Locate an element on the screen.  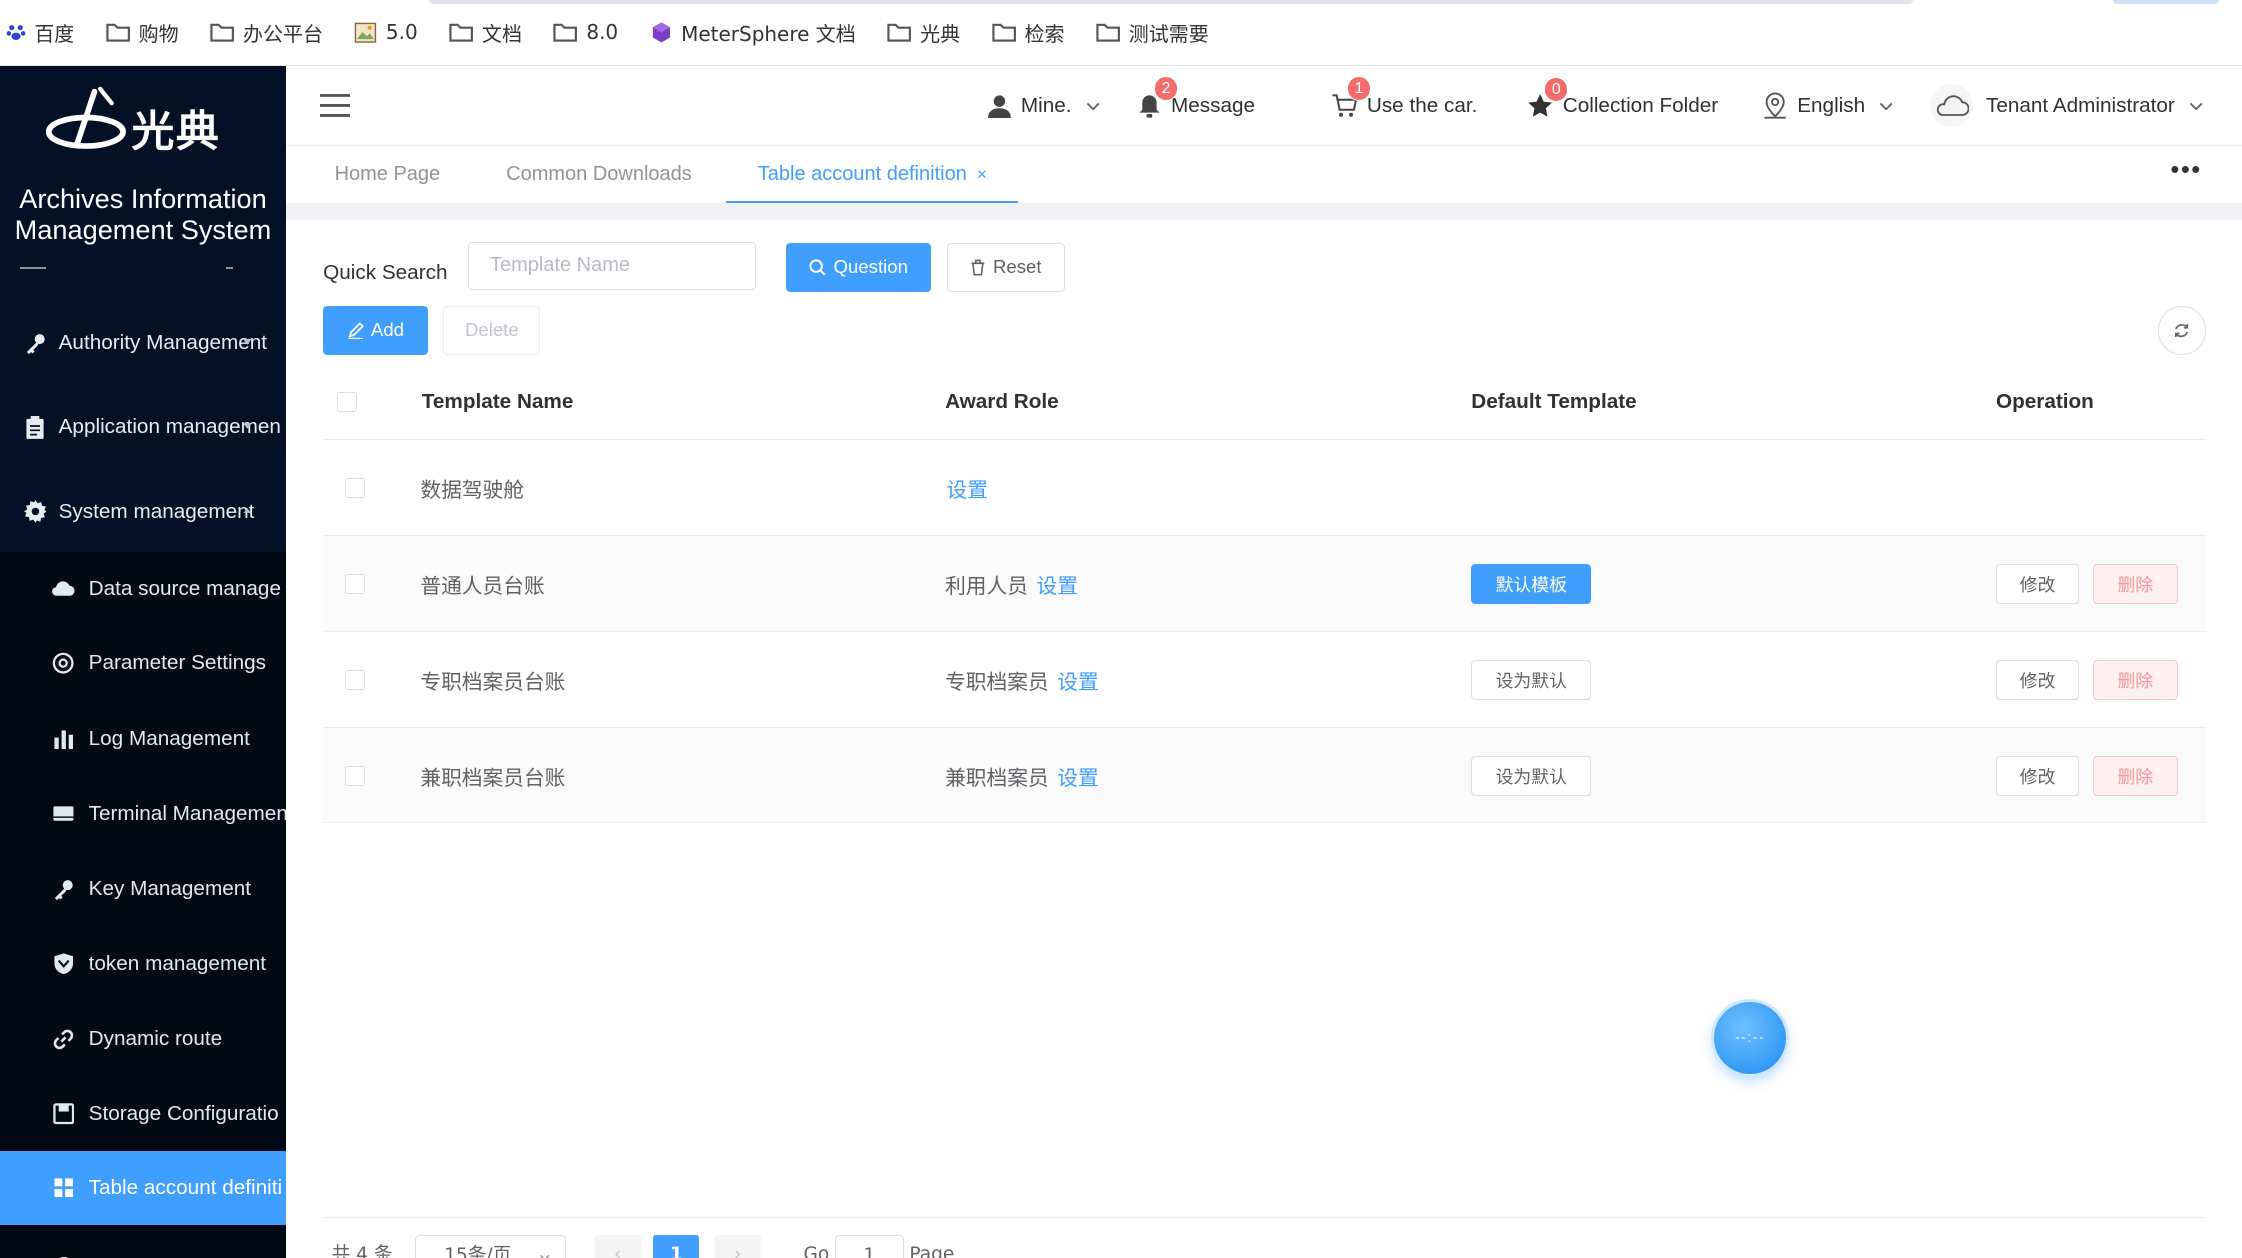
tenant-role-selector: Tenant Administrator is located at coordinates (2066, 106).